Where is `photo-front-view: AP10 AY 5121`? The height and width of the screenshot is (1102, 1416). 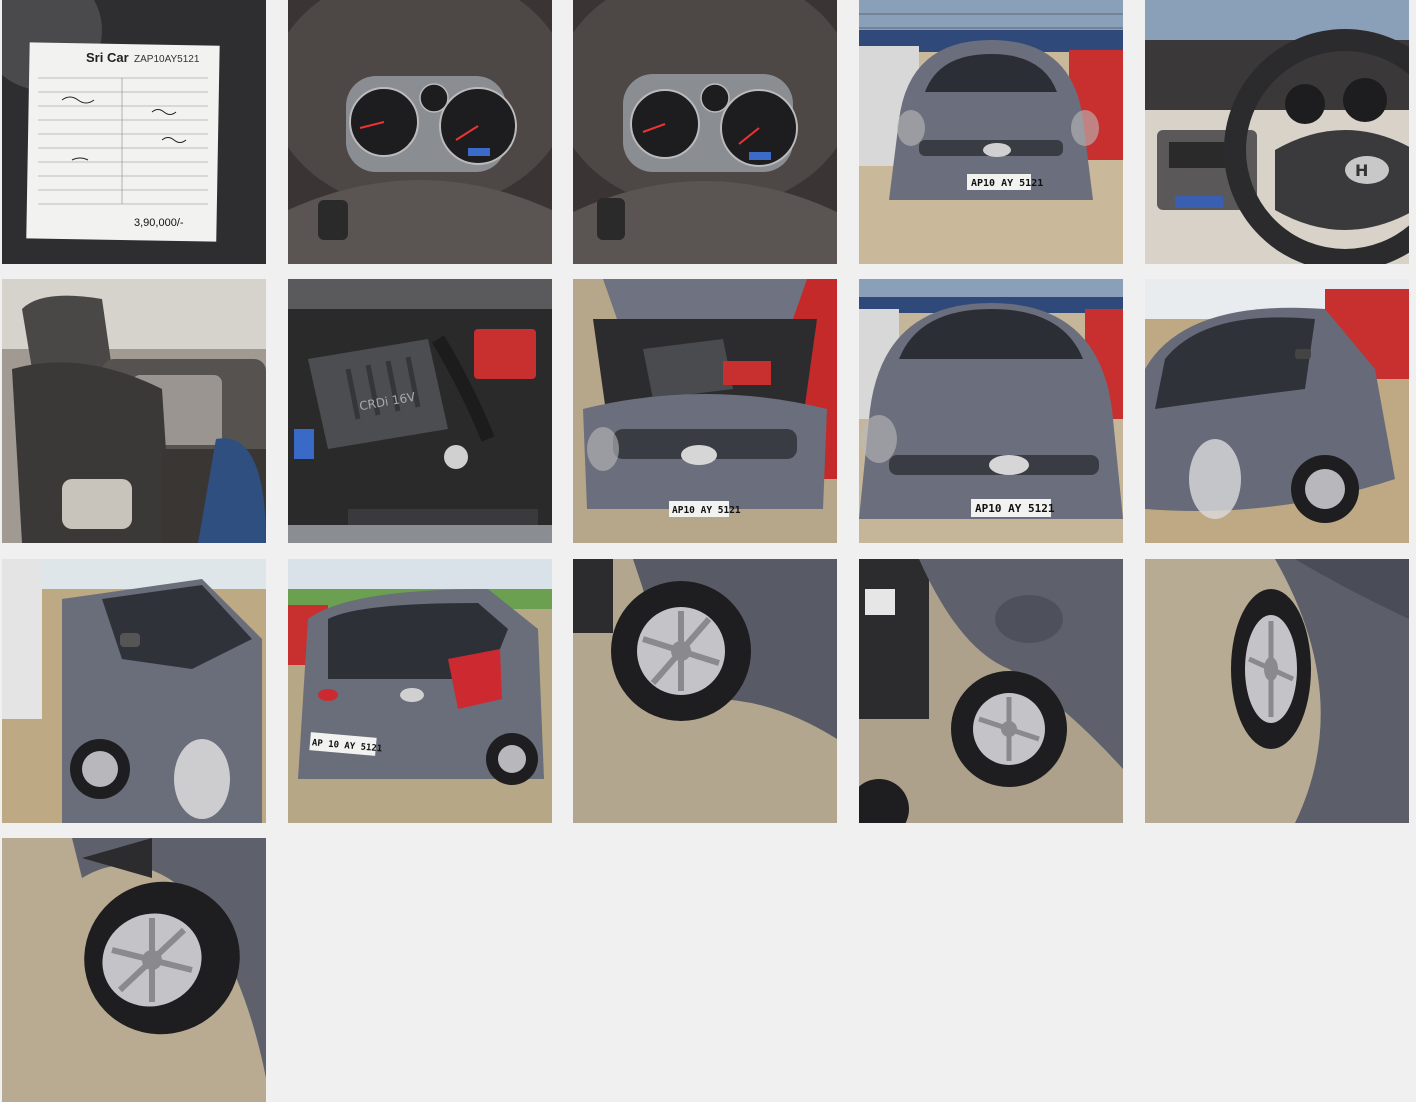 photo-front-view: AP10 AY 5121 is located at coordinates (991, 132).